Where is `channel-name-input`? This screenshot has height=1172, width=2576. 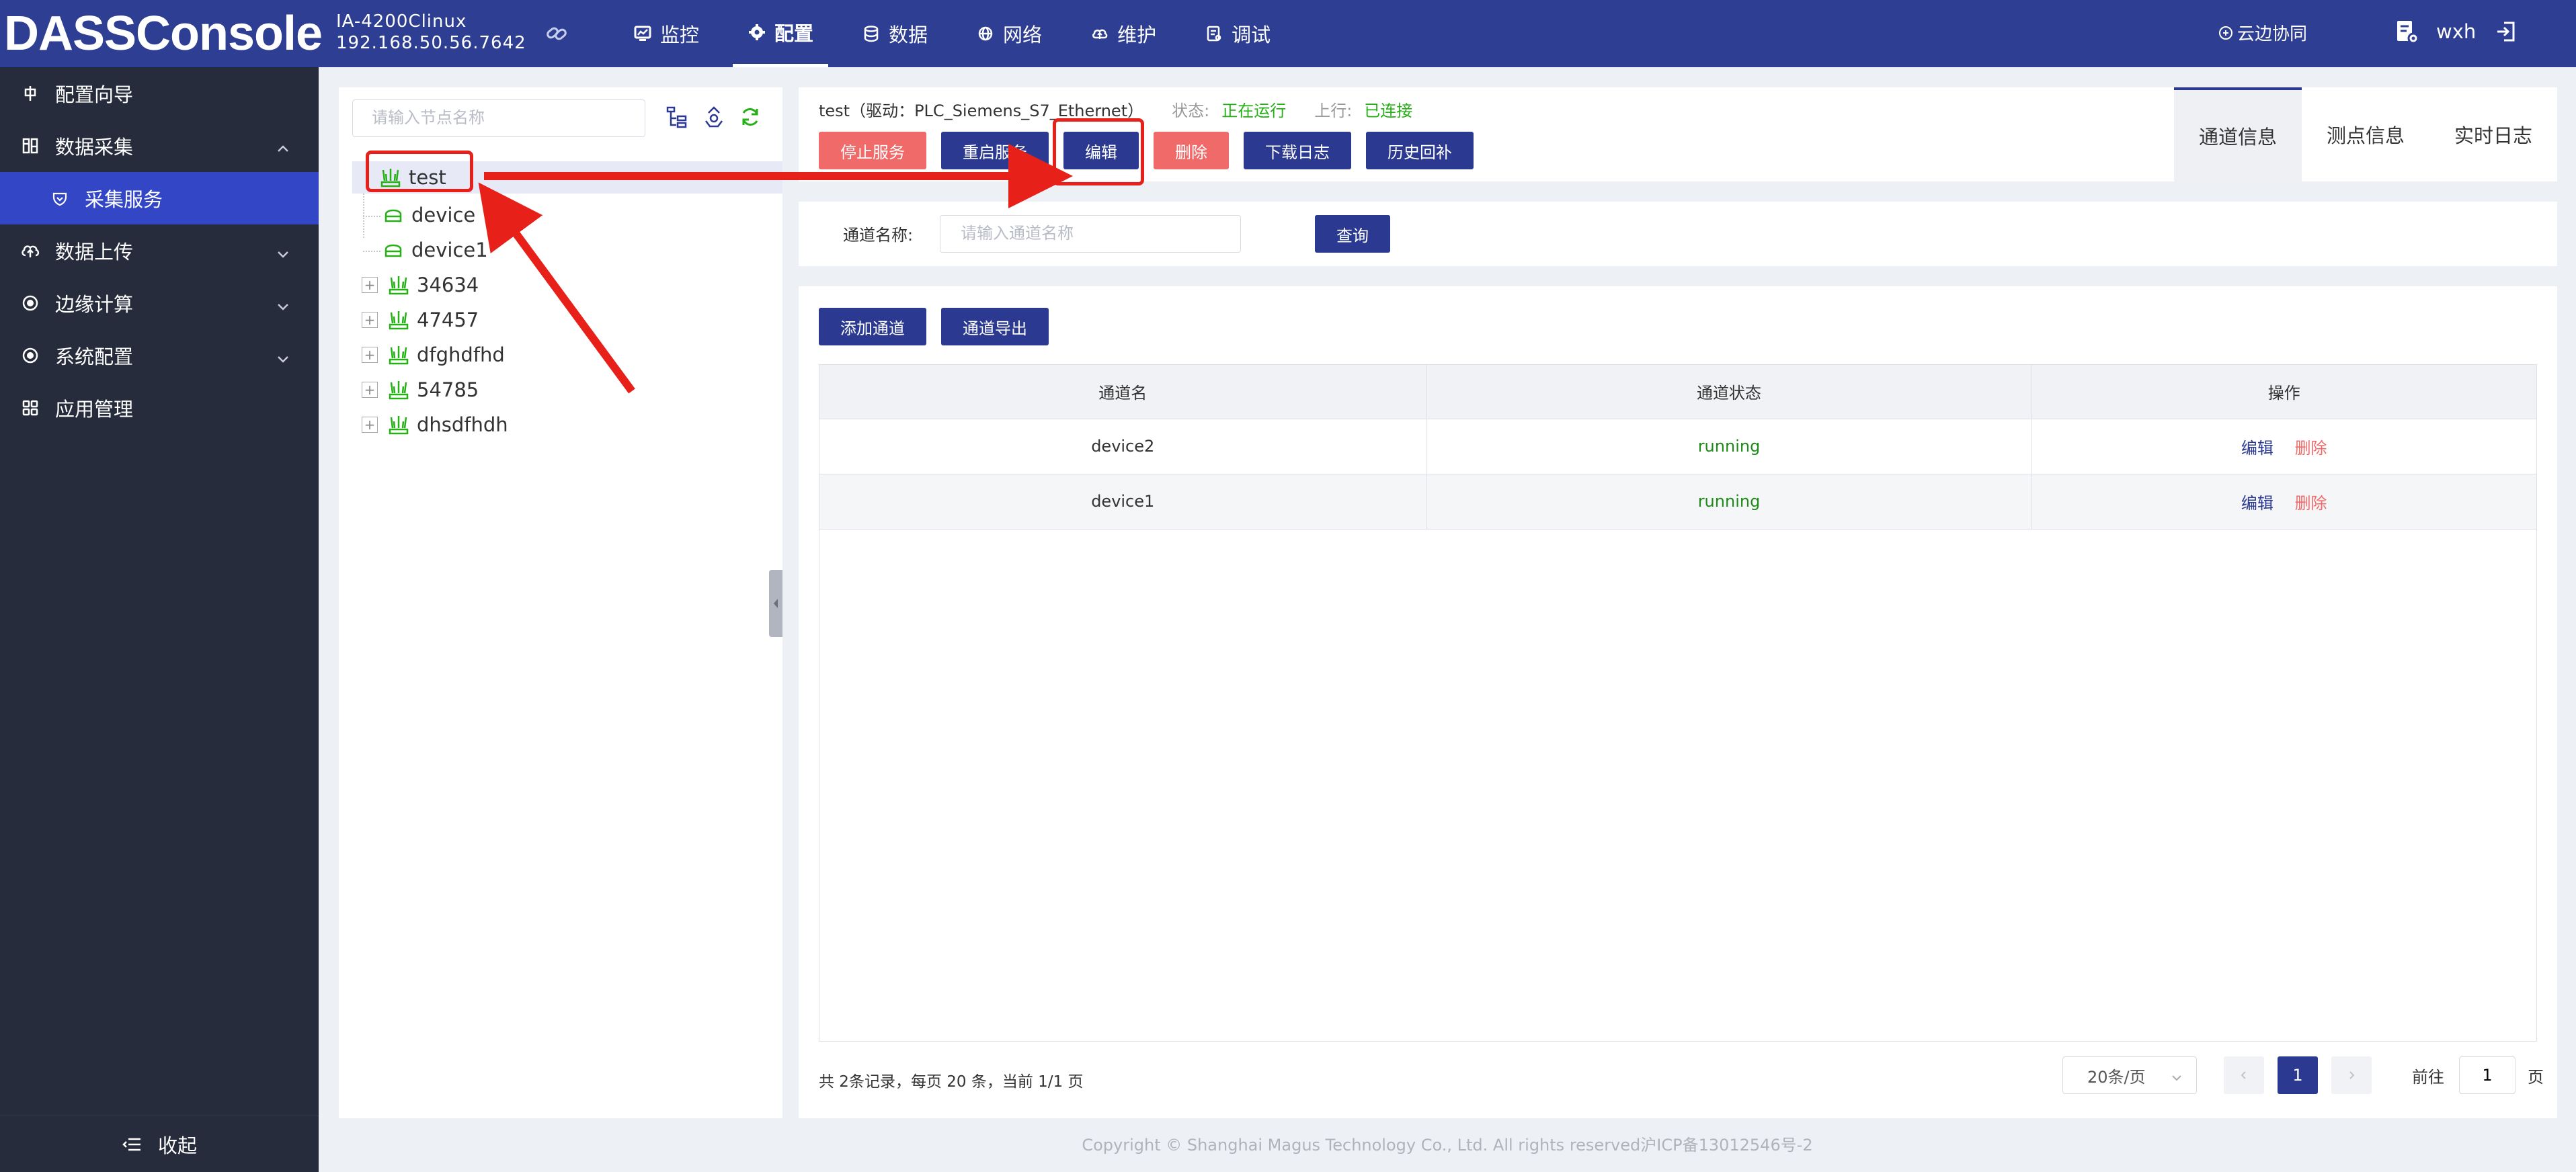 channel-name-input is located at coordinates (1090, 234).